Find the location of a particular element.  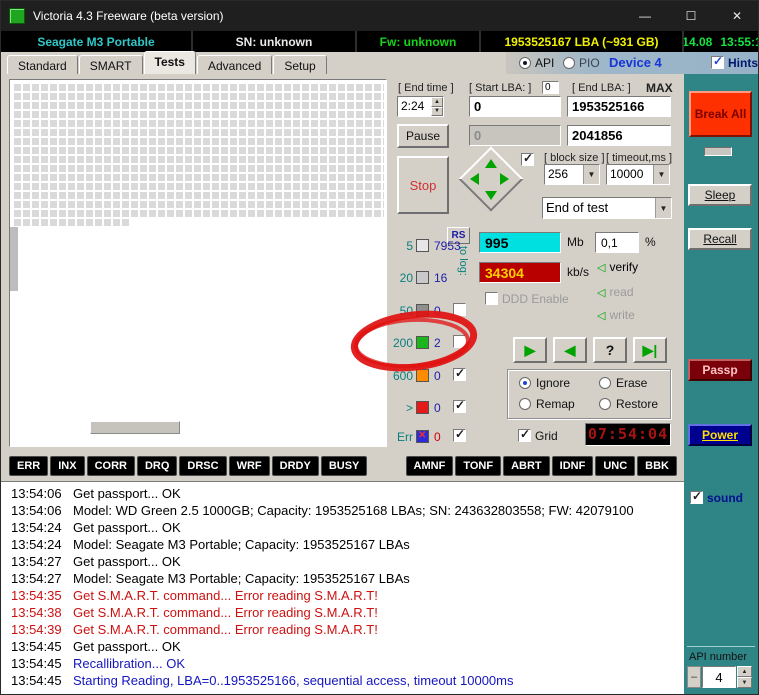

api-number-spinner: ▲ ▼ is located at coordinates (744, 677).